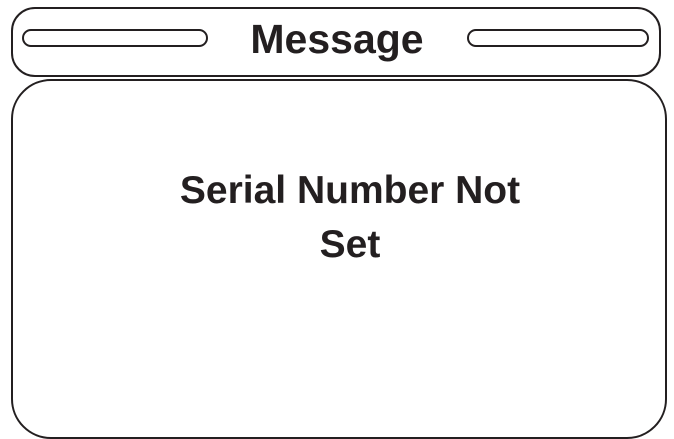 The image size is (674, 439). What do you see at coordinates (337, 39) in the screenshot?
I see `dialog-title: Message` at bounding box center [337, 39].